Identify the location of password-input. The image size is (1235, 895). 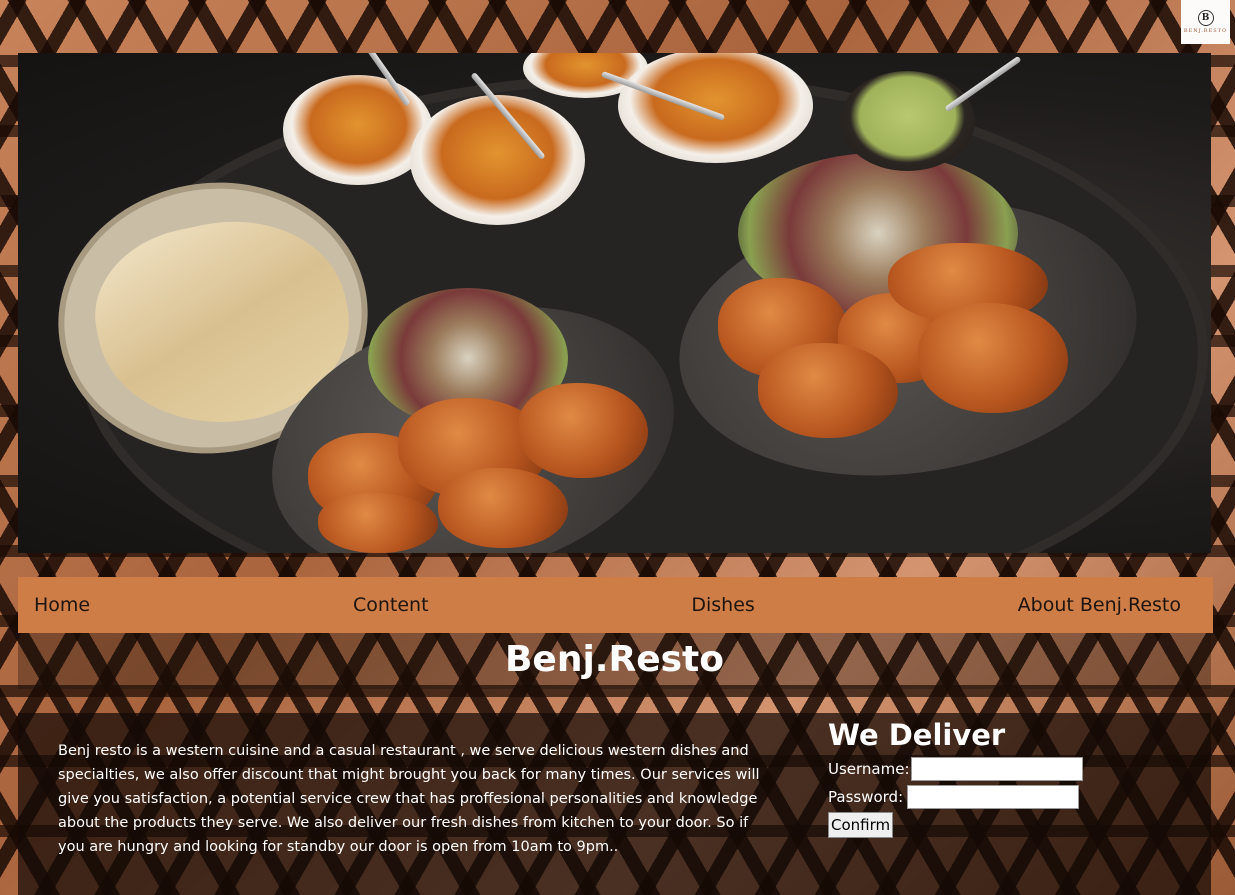
(993, 797).